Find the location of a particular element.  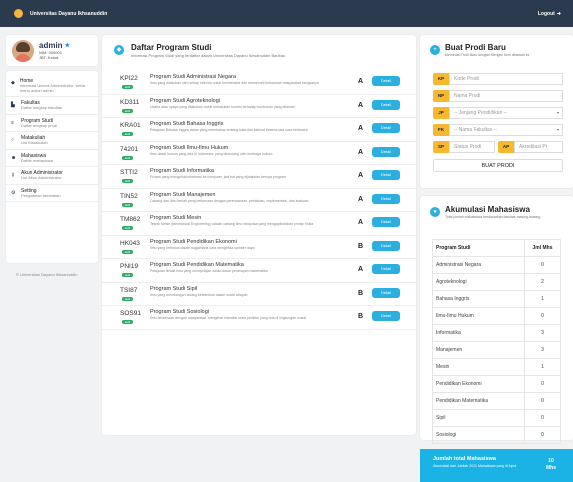

program-code: TSI87 is located at coordinates (129, 290).